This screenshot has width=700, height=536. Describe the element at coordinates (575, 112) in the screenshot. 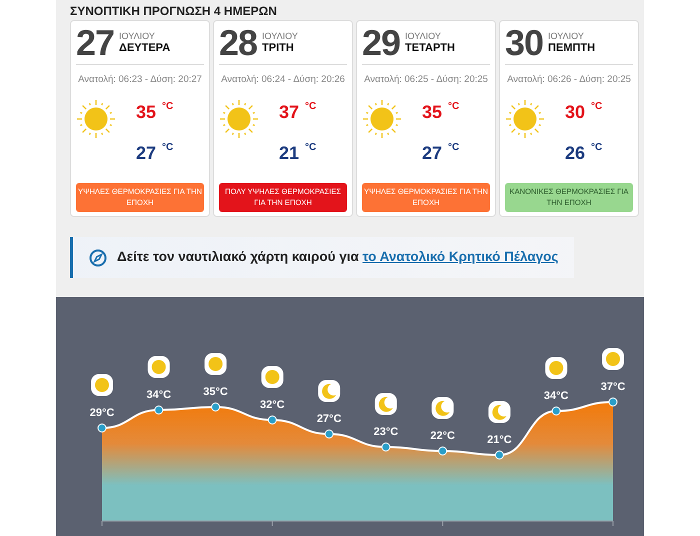

I see `high-temperature: 30` at that location.